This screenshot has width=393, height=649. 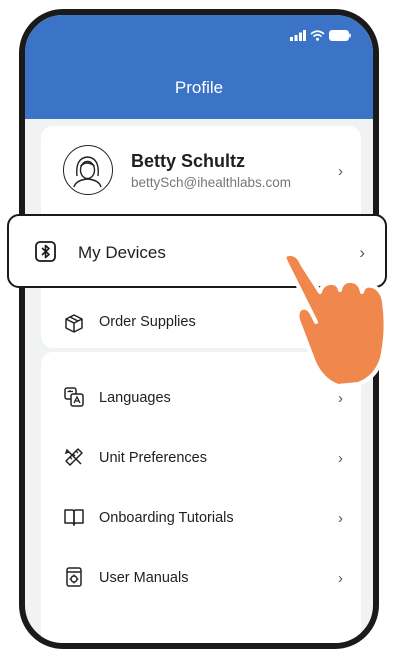 I want to click on menu-item-label: Unit Preferences, so click(x=153, y=458).